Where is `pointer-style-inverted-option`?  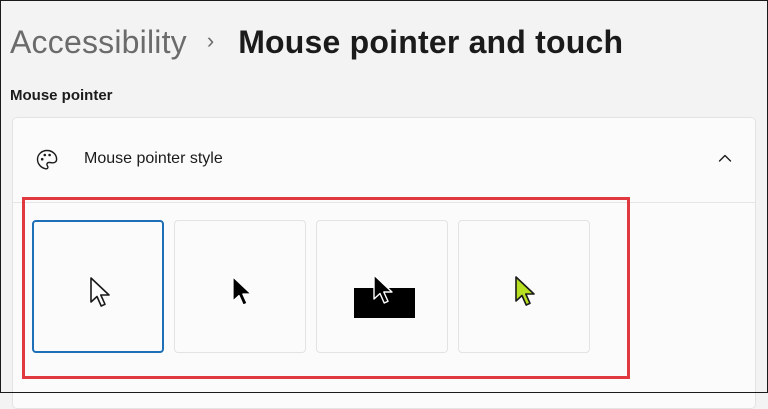
pointer-style-inverted-option is located at coordinates (382, 286).